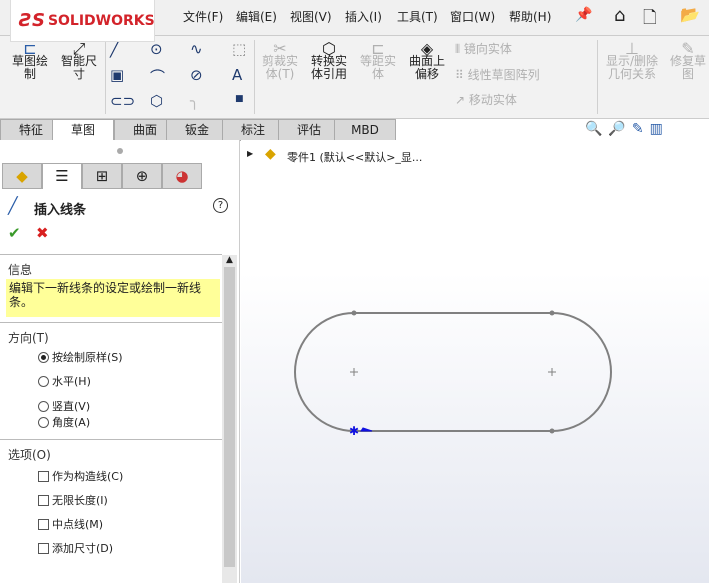 This screenshot has width=709, height=583. Describe the element at coordinates (237, 75) in the screenshot. I see `text-icon: A` at that location.